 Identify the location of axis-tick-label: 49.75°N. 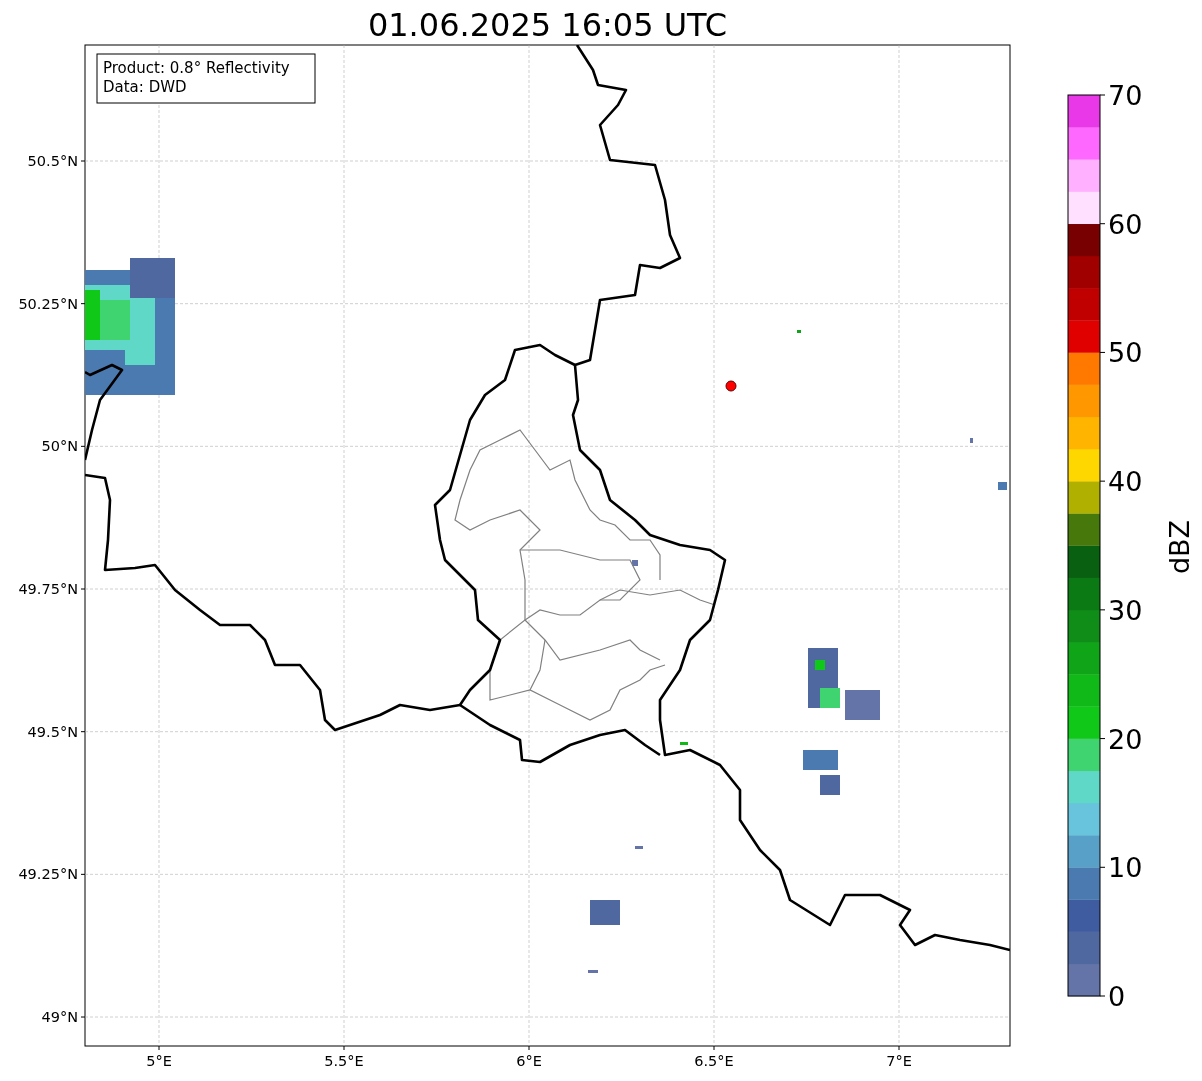
(48, 589).